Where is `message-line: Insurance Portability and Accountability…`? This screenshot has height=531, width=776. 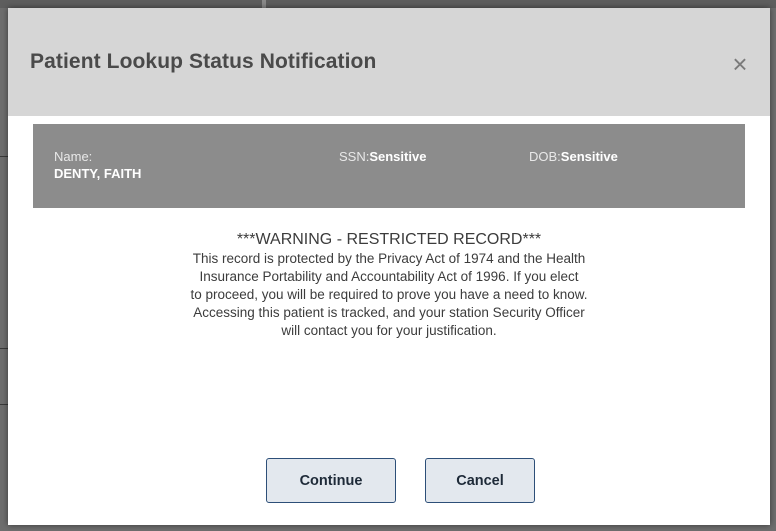
message-line: Insurance Portability and Accountability… is located at coordinates (389, 276).